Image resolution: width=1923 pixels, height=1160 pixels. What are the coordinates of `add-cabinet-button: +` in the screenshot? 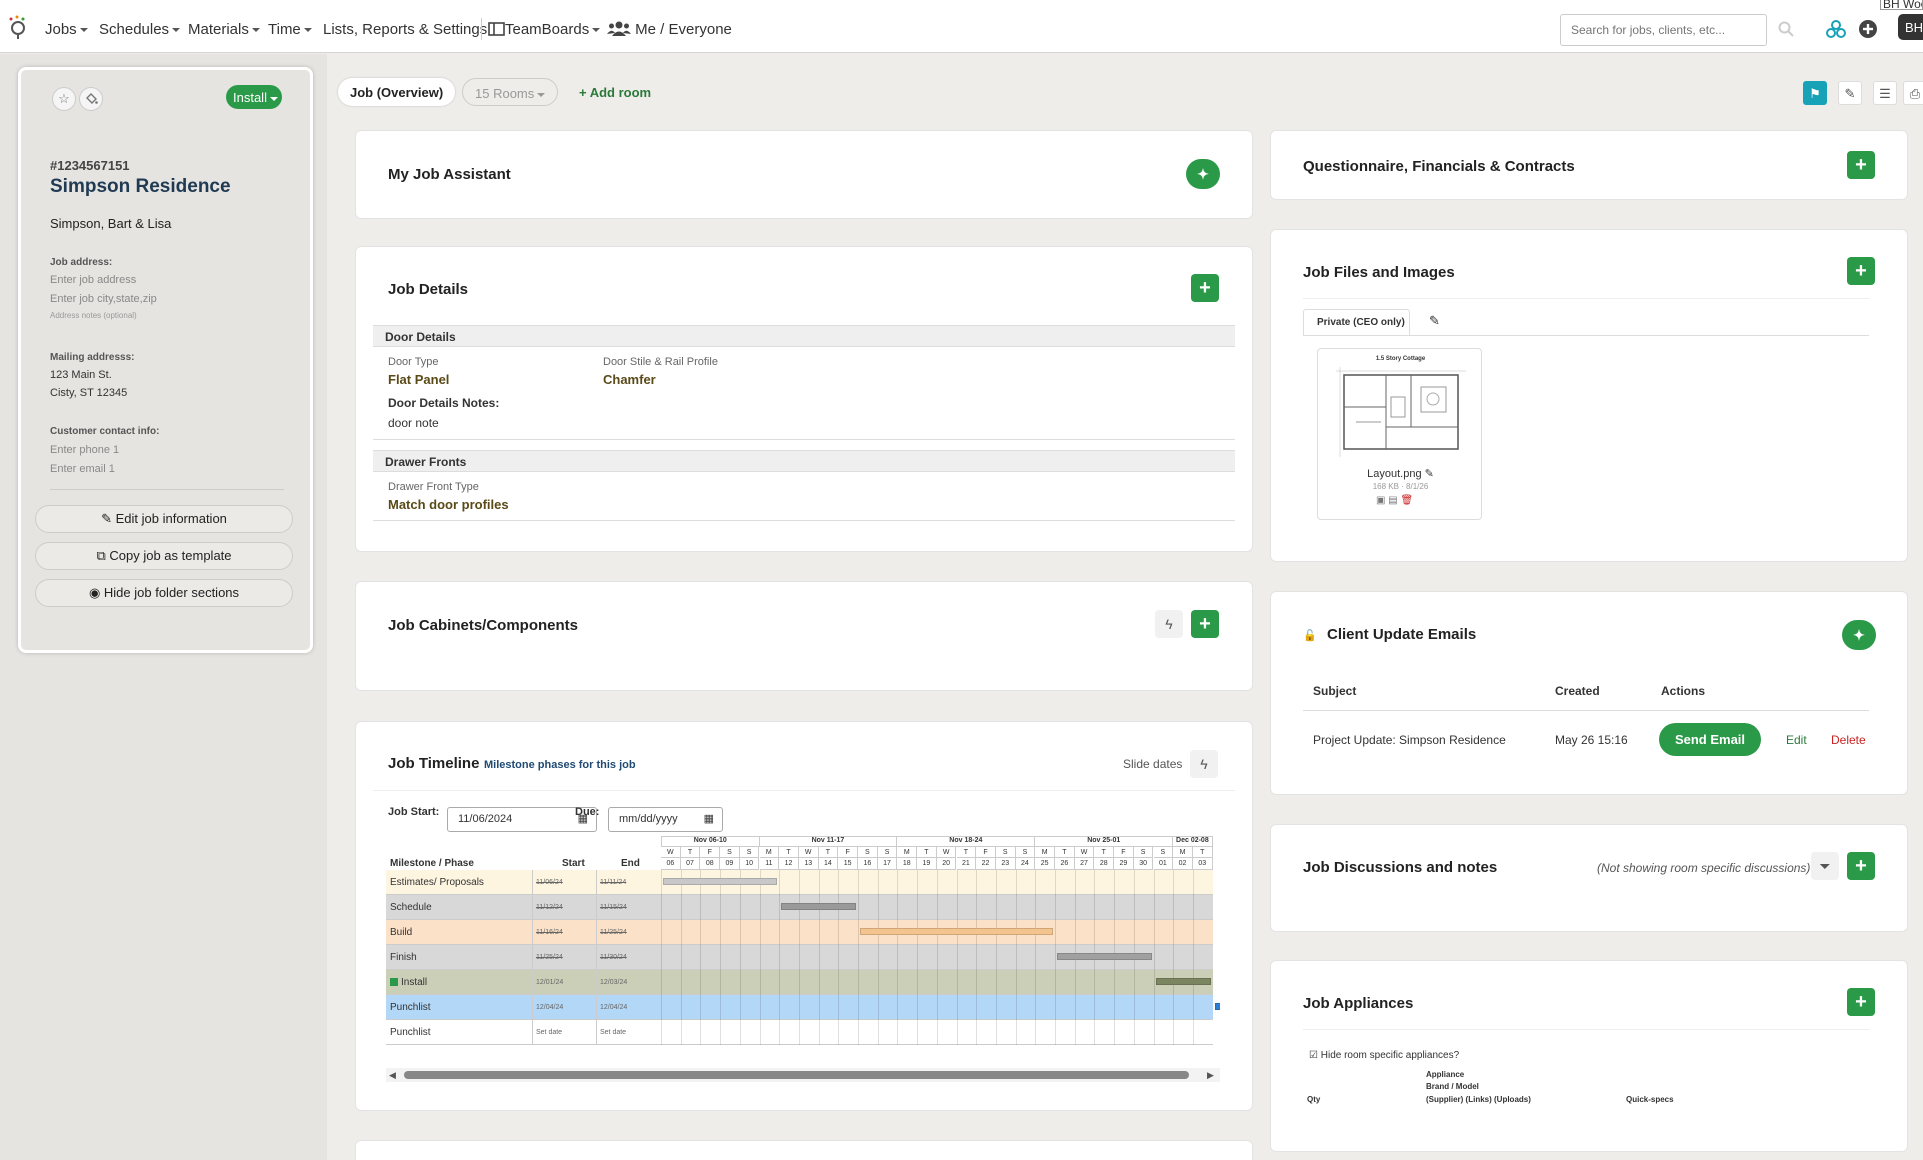 It's located at (1205, 624).